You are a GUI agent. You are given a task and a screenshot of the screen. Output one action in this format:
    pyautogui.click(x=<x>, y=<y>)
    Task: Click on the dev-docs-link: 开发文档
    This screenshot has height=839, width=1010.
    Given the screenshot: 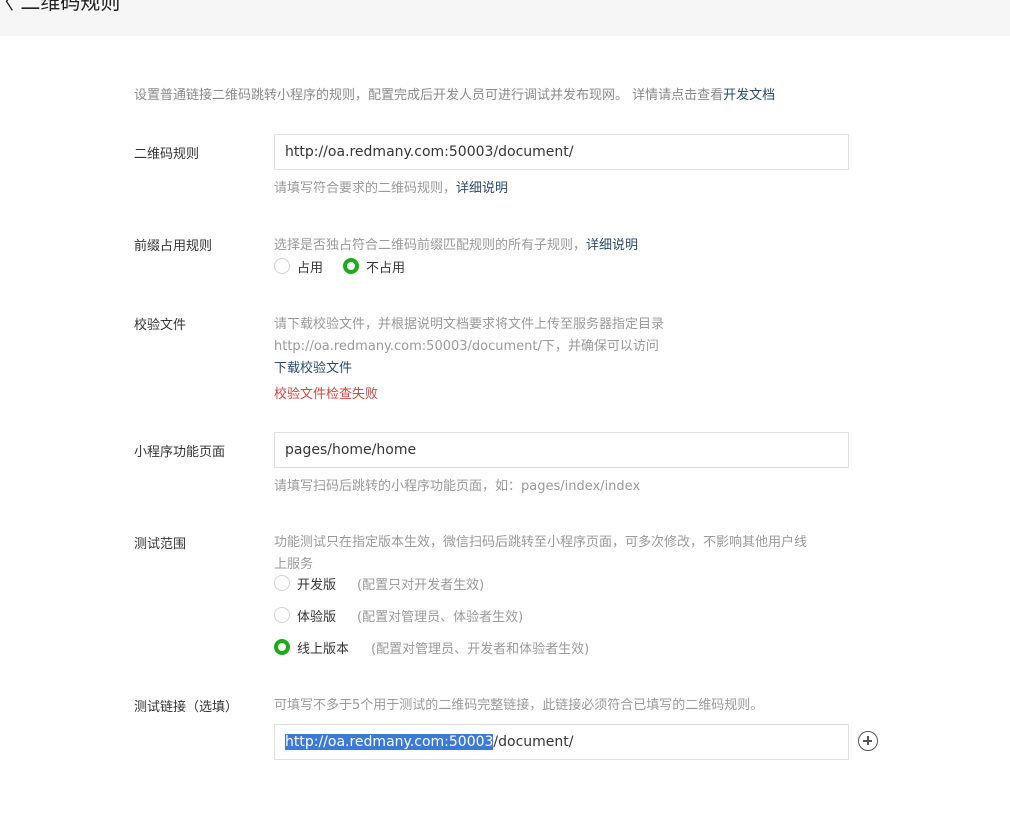 What is the action you would take?
    pyautogui.click(x=749, y=95)
    